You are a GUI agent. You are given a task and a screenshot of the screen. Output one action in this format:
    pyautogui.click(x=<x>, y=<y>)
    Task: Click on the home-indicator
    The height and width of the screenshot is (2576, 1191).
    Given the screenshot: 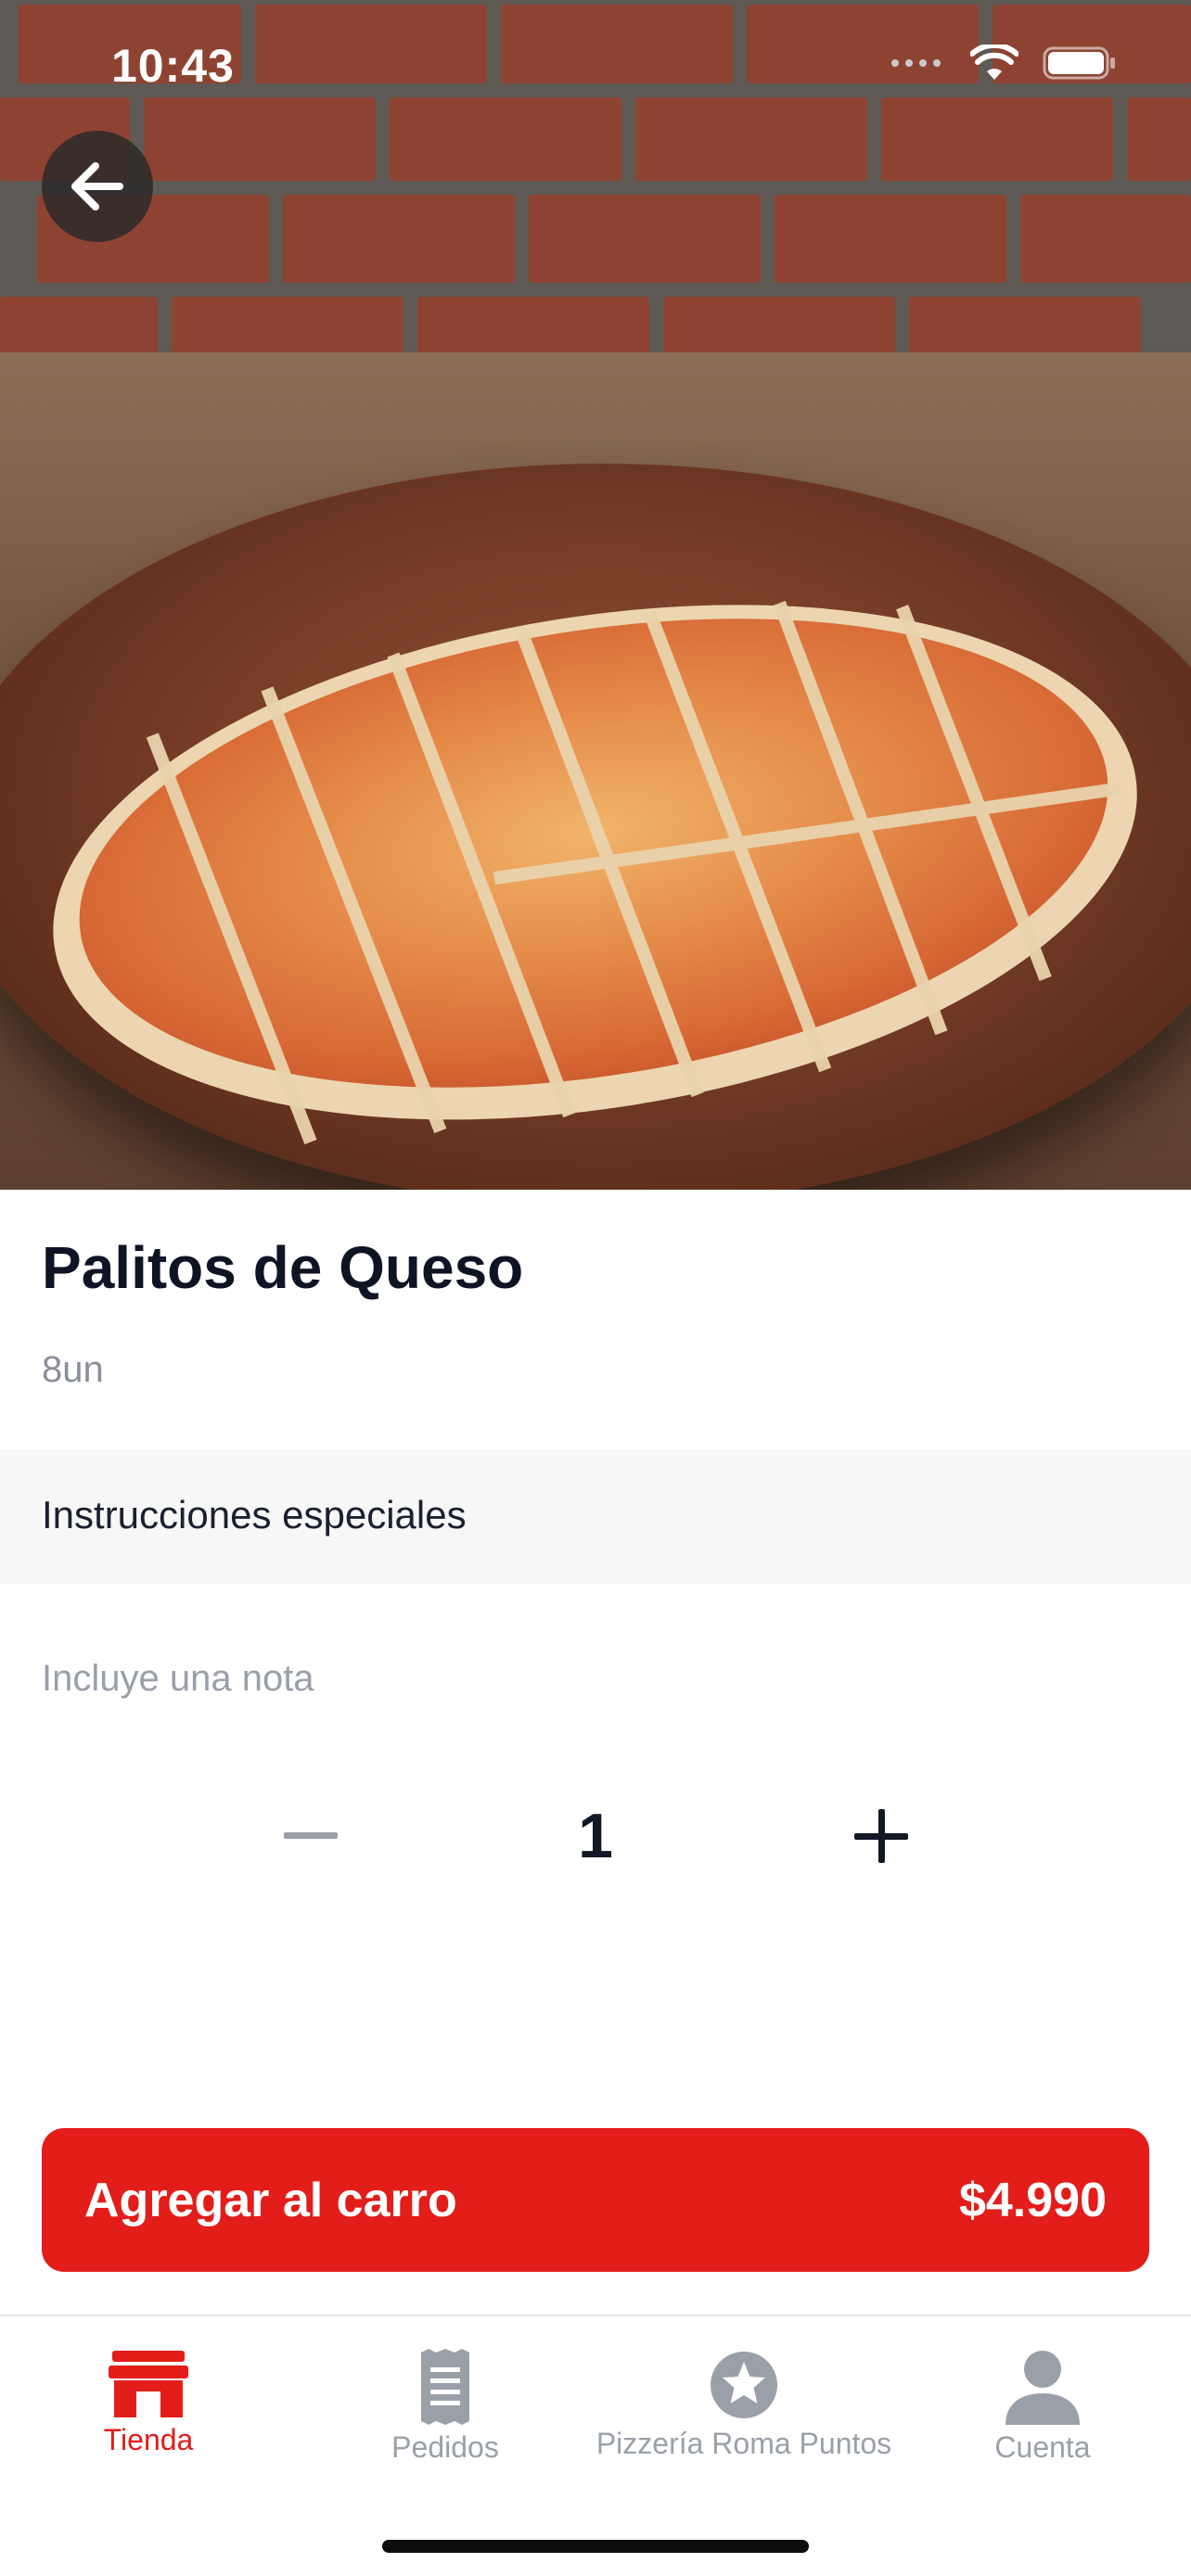 What is the action you would take?
    pyautogui.click(x=595, y=2546)
    